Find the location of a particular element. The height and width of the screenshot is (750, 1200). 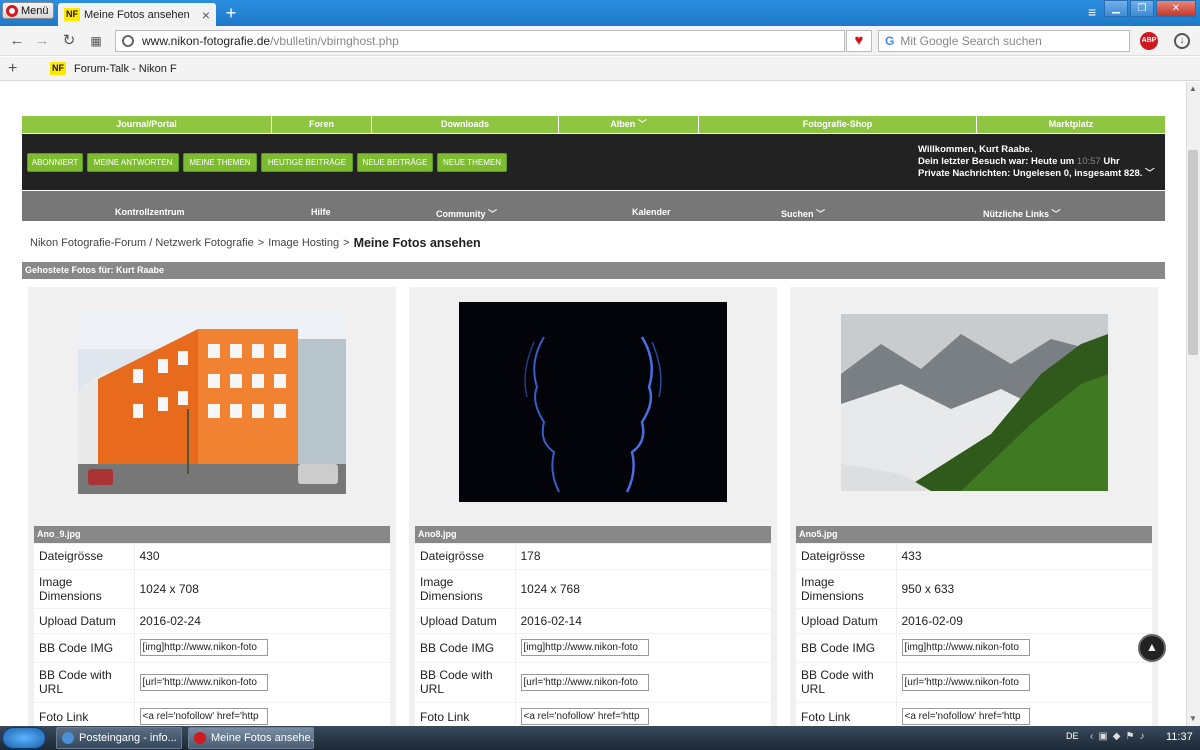

menu-label: Menü is located at coordinates (35, 10).